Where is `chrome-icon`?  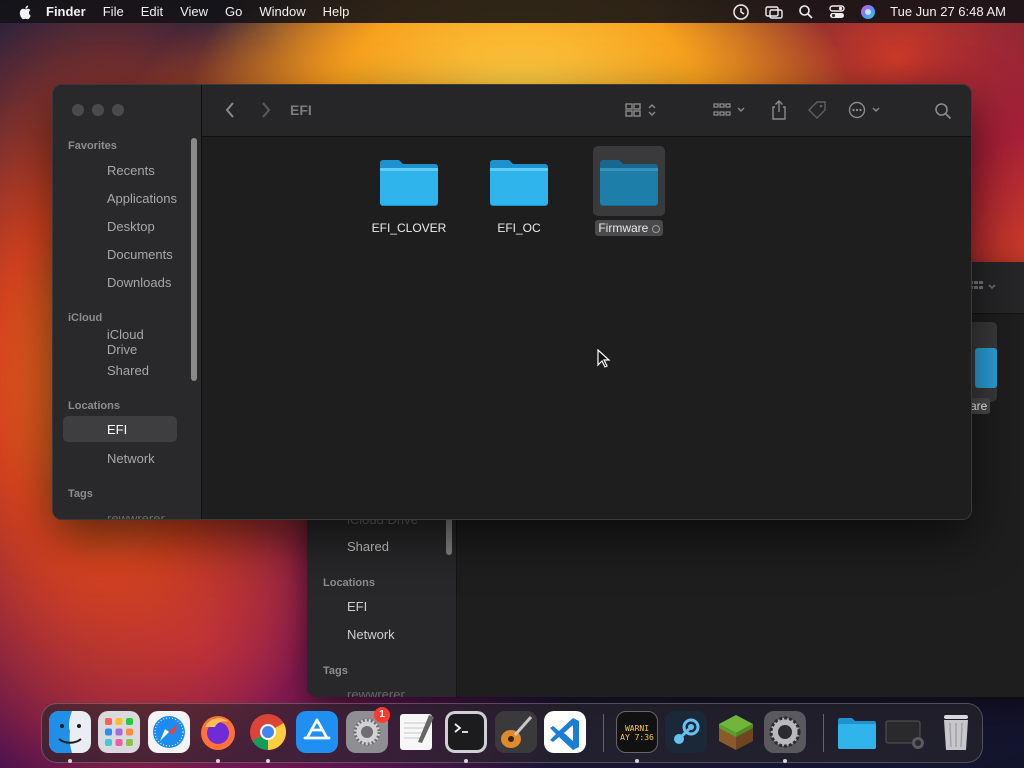
chrome-icon is located at coordinates (268, 732).